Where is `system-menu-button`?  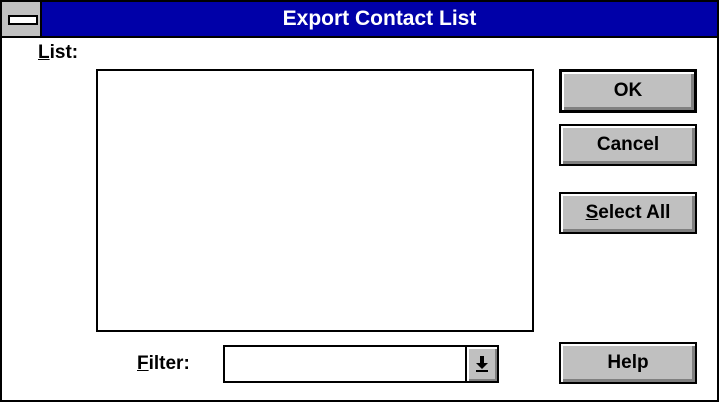 system-menu-button is located at coordinates (22, 19).